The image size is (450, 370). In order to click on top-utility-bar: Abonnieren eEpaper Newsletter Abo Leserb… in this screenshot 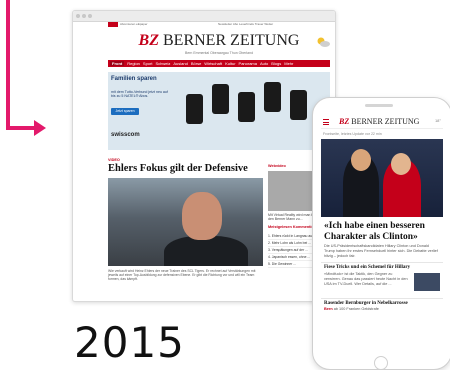, I will do `click(219, 25)`.